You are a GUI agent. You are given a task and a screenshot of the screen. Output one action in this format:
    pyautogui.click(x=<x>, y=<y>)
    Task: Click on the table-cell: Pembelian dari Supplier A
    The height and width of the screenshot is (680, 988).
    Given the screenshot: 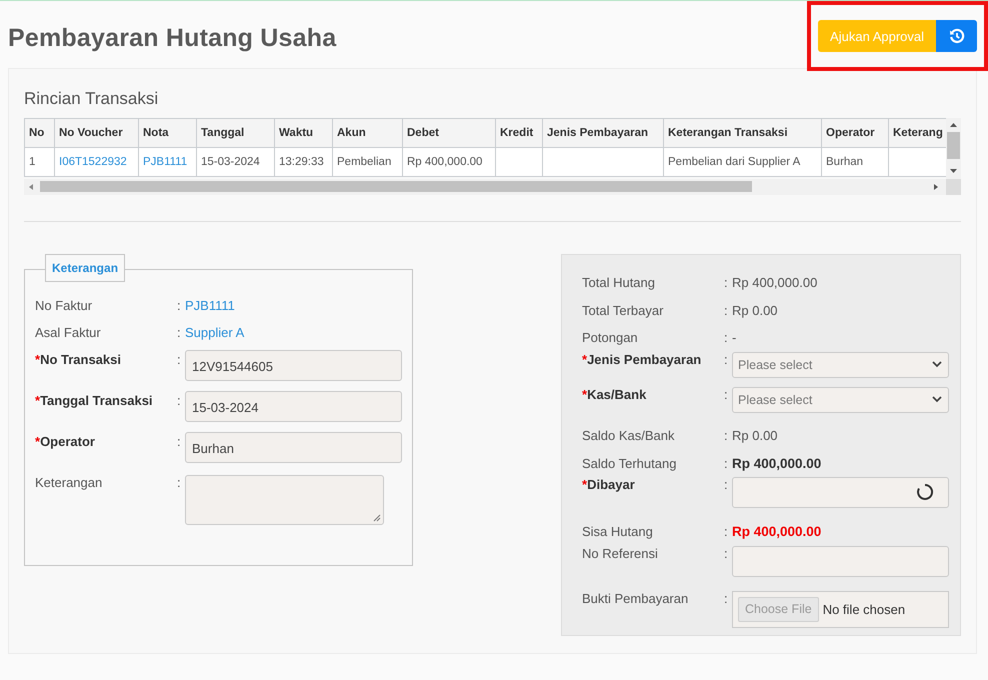 What is the action you would take?
    pyautogui.click(x=743, y=162)
    